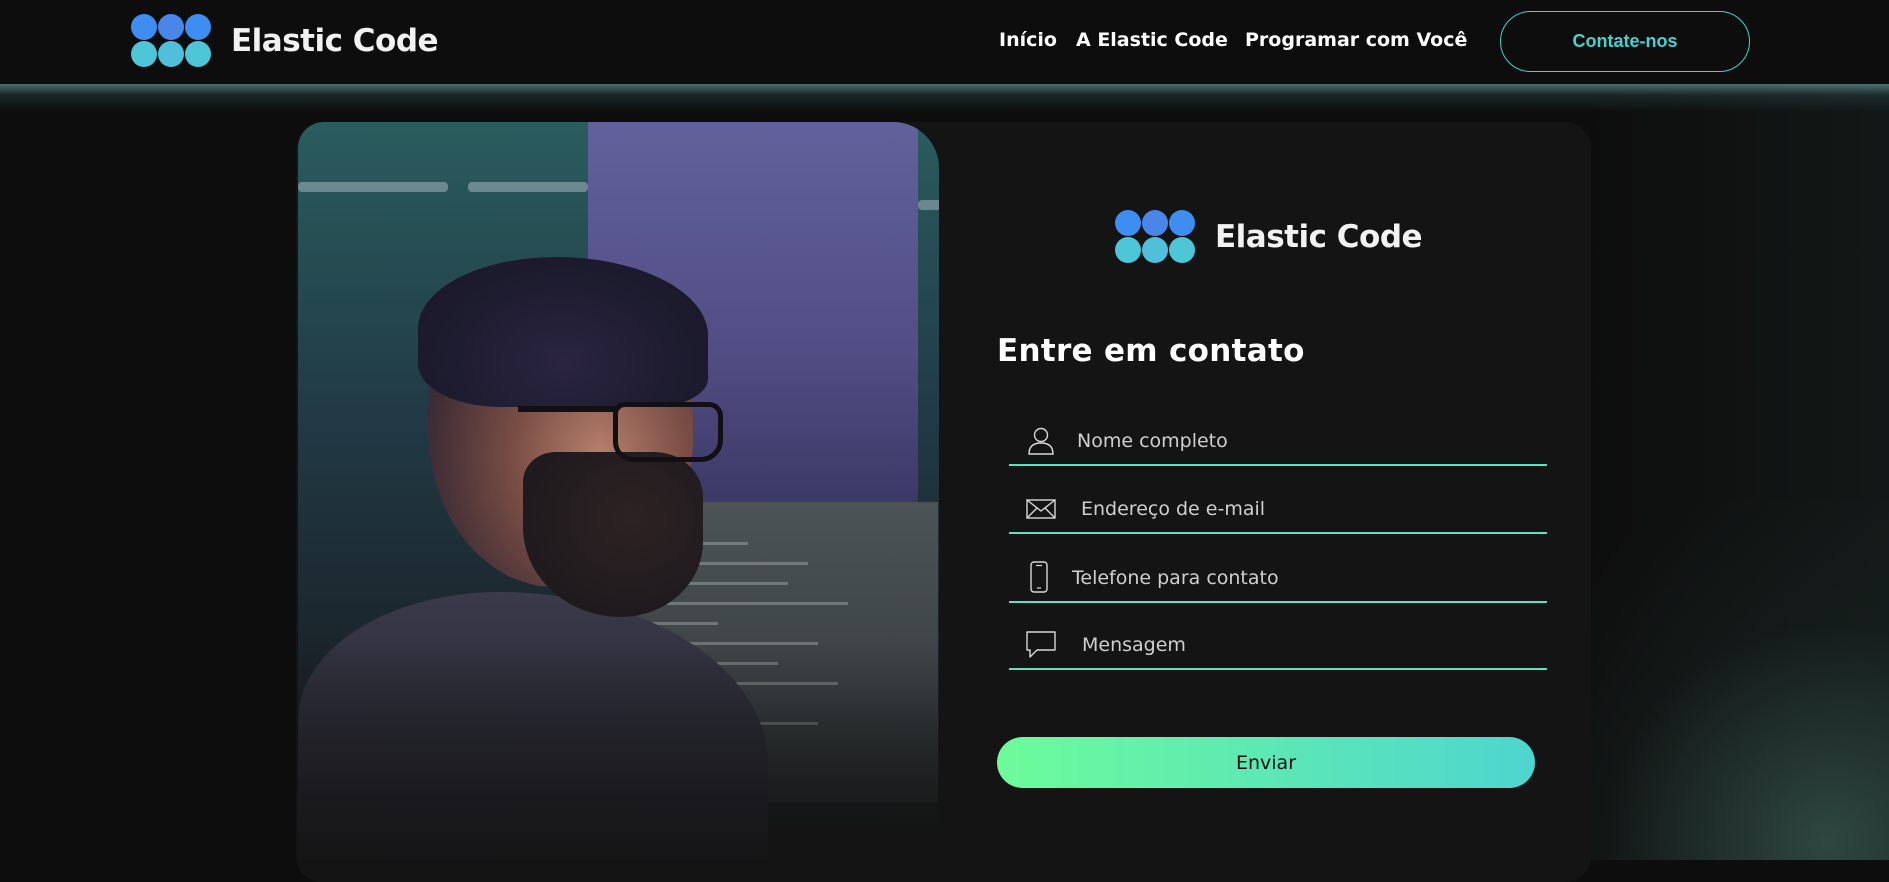 The width and height of the screenshot is (1889, 882). Describe the element at coordinates (1282, 578) in the screenshot. I see `phone-input` at that location.